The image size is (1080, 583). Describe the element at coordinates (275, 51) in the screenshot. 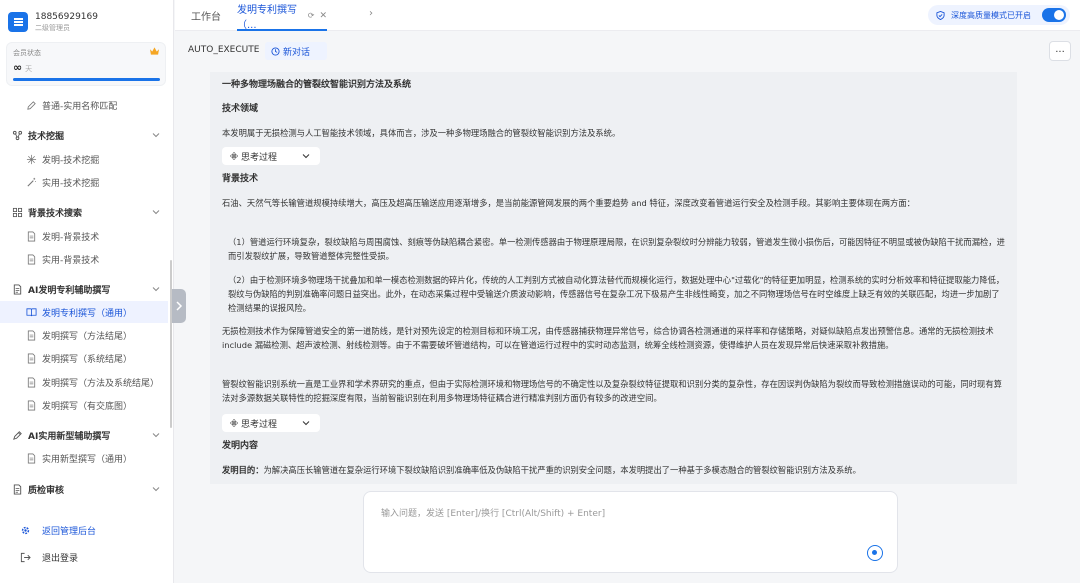

I see `clock-icon` at that location.